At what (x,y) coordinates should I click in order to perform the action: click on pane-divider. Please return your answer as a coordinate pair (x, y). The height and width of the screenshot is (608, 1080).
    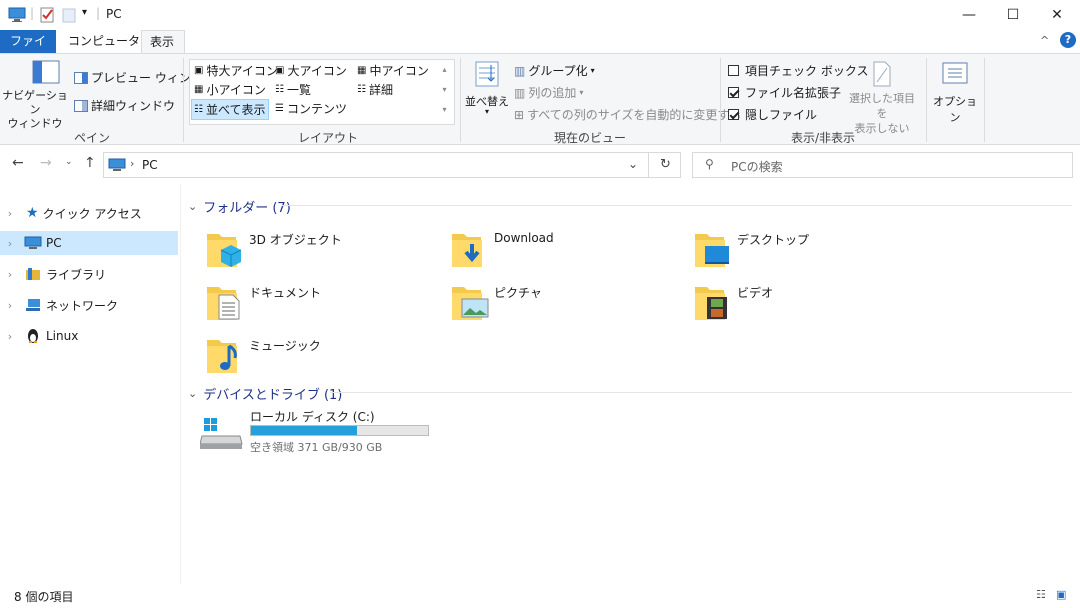
    Looking at the image, I should click on (180, 384).